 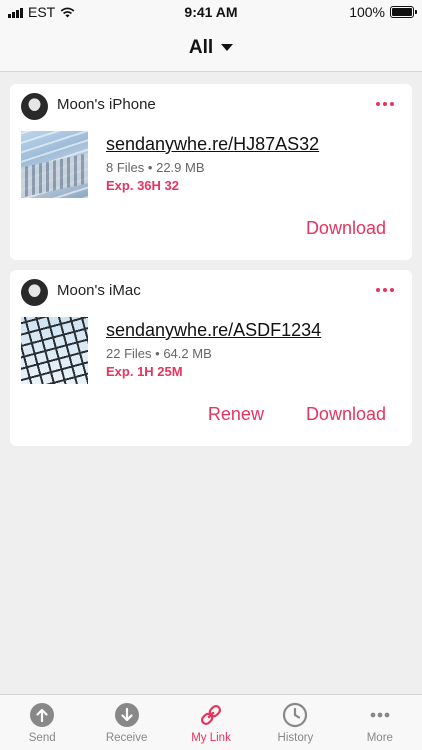 I want to click on file-count: 22 Files, so click(x=129, y=353).